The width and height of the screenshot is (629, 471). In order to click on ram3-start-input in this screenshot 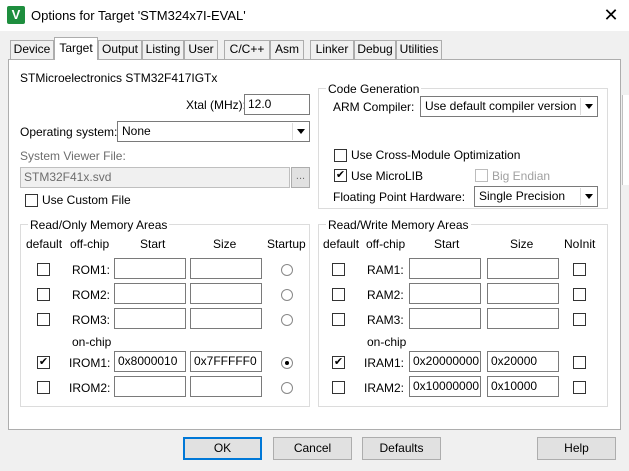, I will do `click(445, 318)`.